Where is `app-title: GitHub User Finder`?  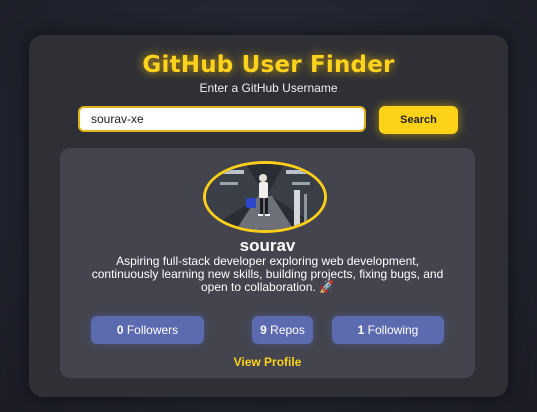
app-title: GitHub User Finder is located at coordinates (268, 65).